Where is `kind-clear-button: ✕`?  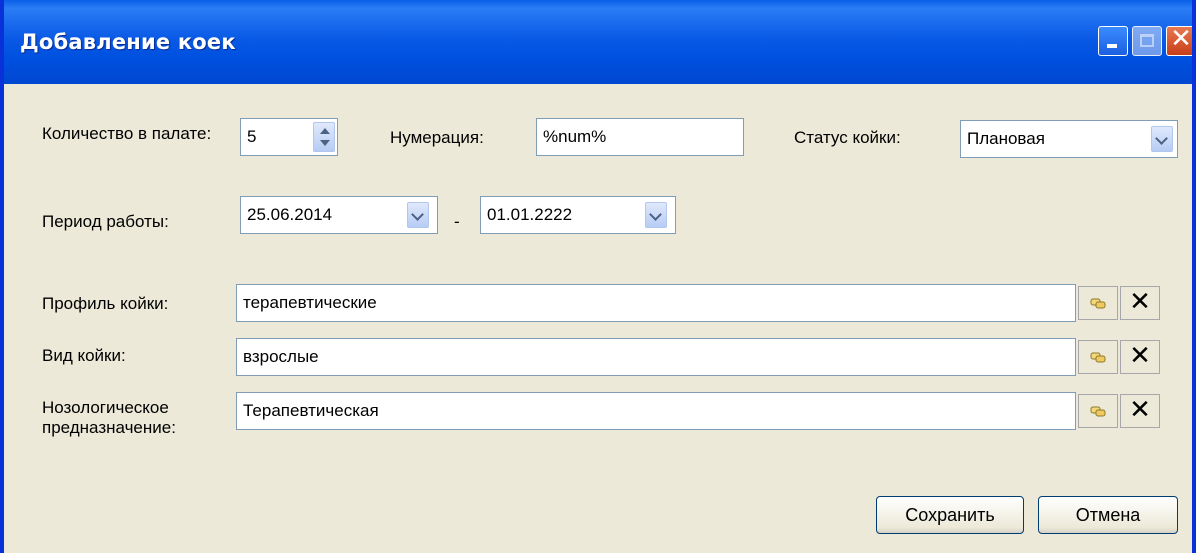
kind-clear-button: ✕ is located at coordinates (1140, 357).